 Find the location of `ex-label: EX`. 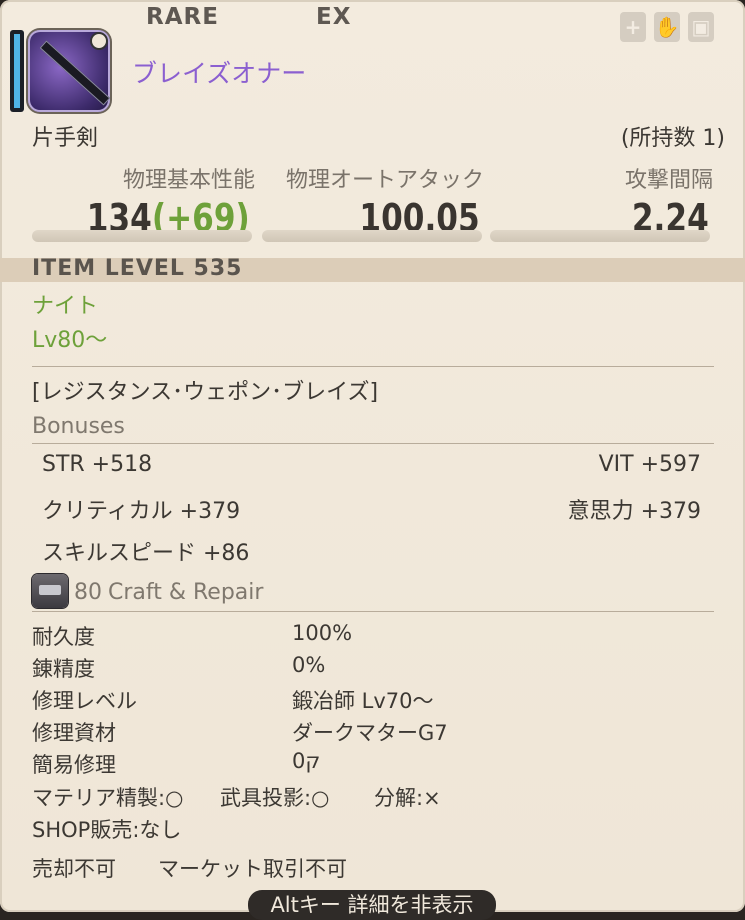

ex-label: EX is located at coordinates (334, 17).